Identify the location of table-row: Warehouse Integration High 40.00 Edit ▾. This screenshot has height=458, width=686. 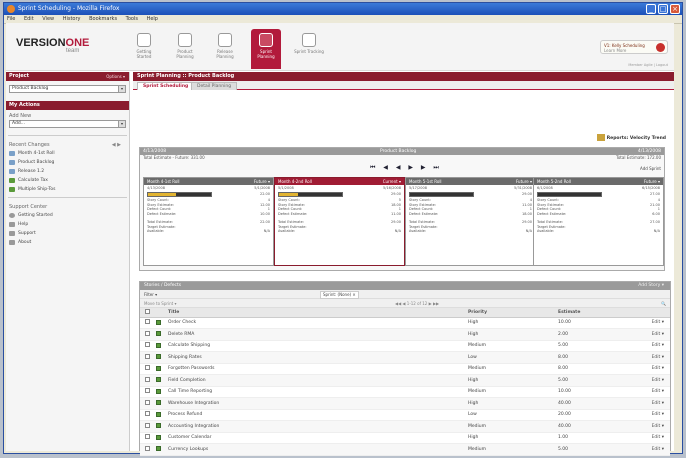
(405, 403).